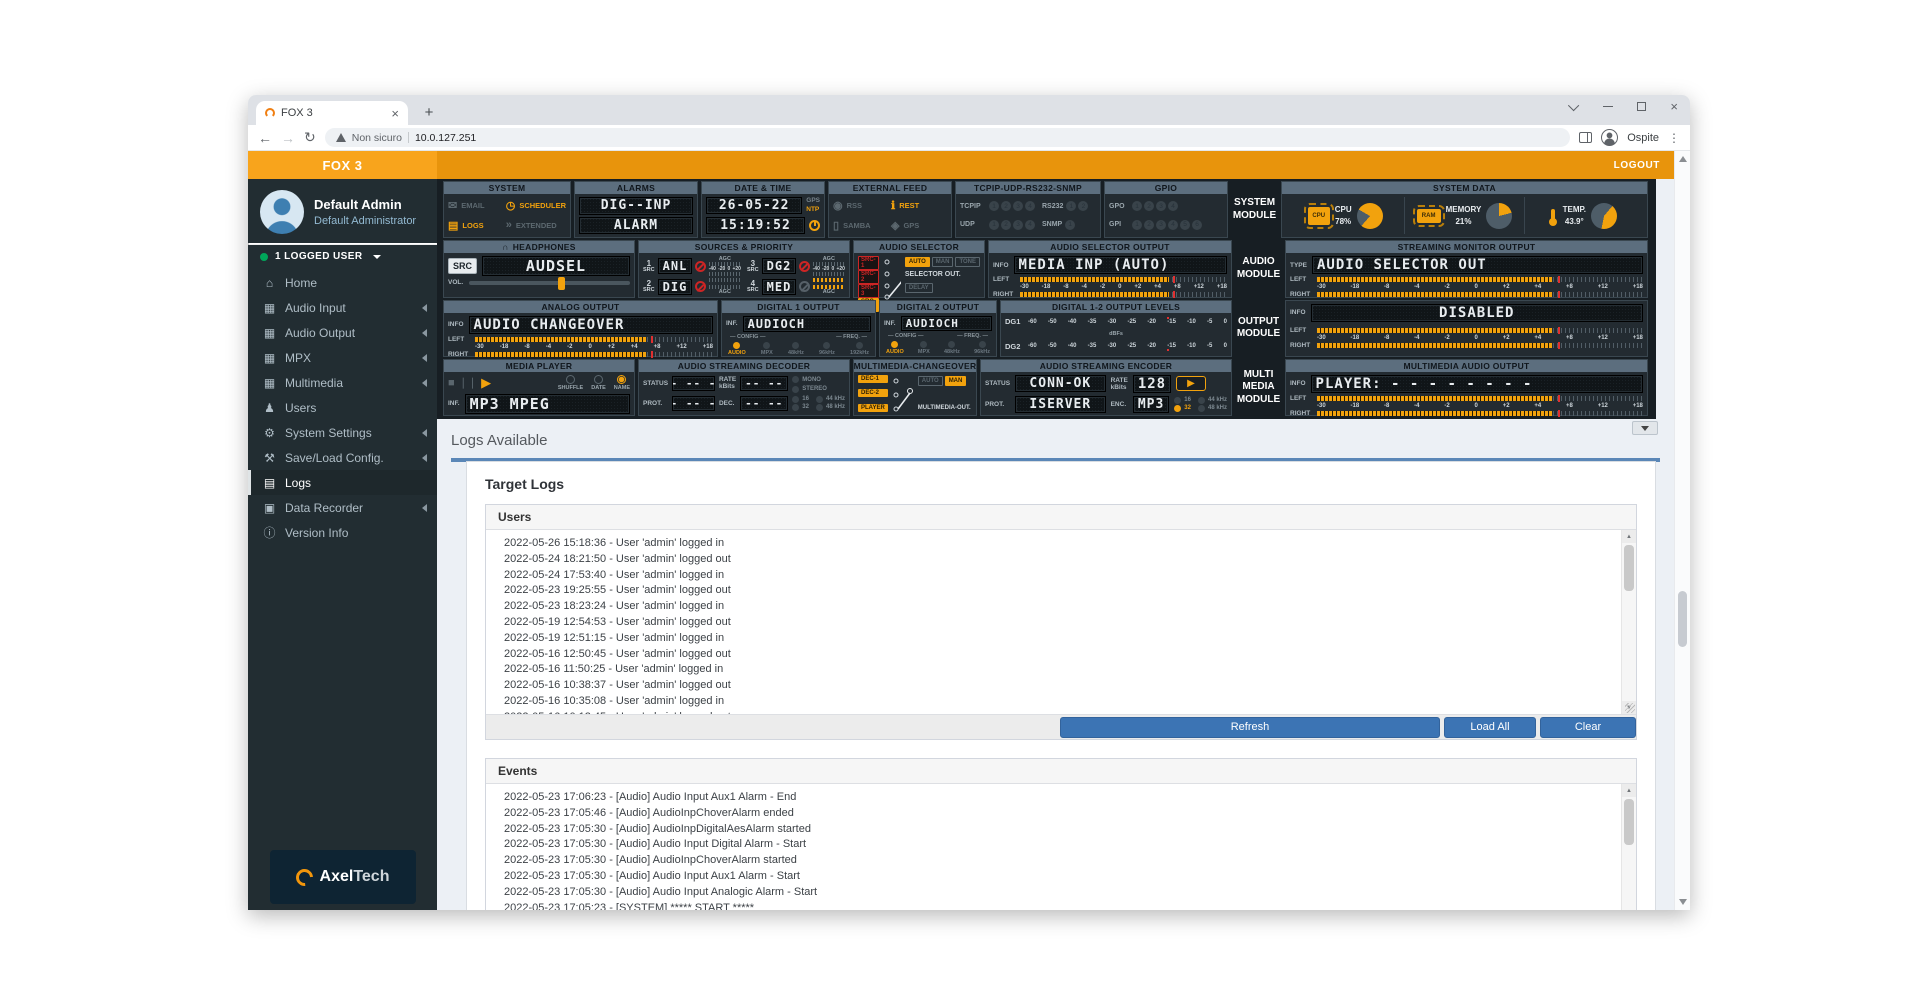 The image size is (1920, 1000). I want to click on address-bar: Non sicuro 10.0.127.251, so click(947, 137).